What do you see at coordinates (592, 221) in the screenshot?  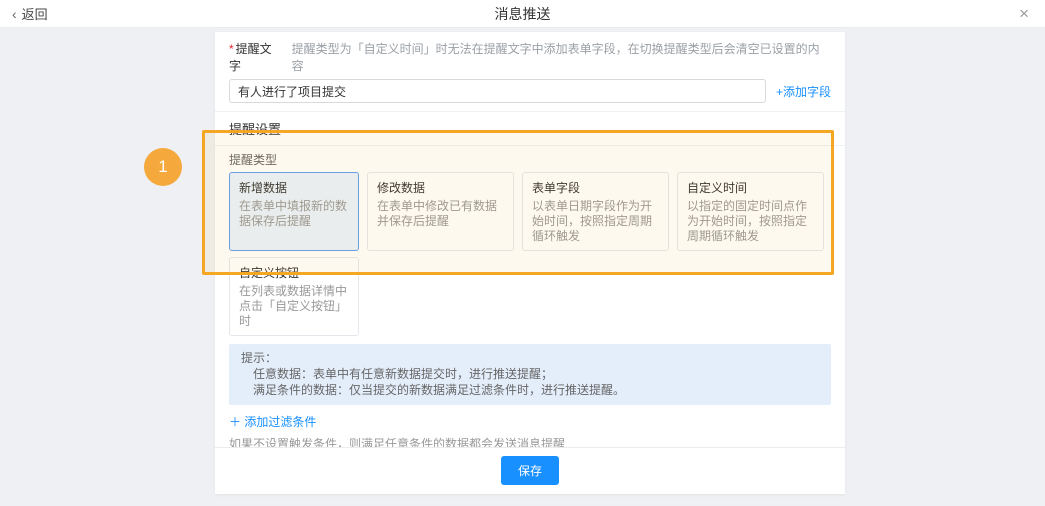 I see `option-desc: 以表单日期字段作为开始时间，按照指定周期循环触发` at bounding box center [592, 221].